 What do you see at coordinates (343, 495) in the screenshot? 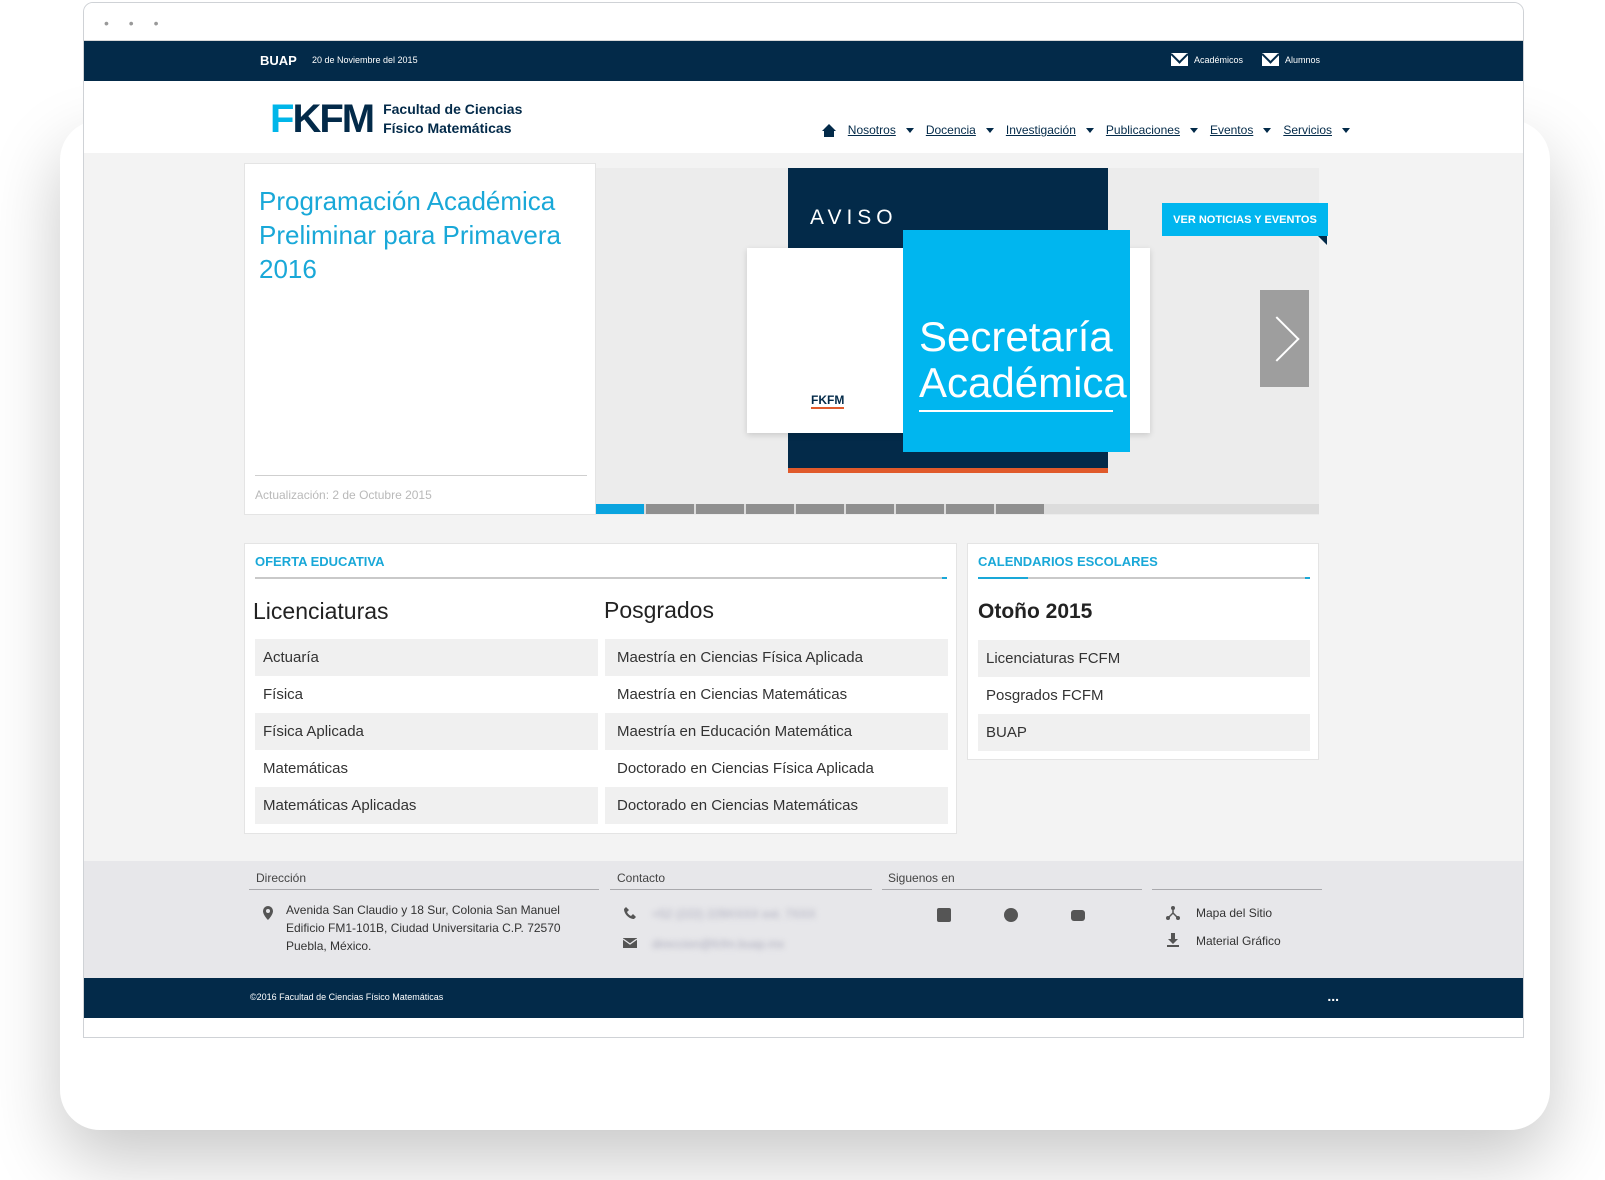
I see `hero-update-date: Actualización: 2 de Octubre 2015` at bounding box center [343, 495].